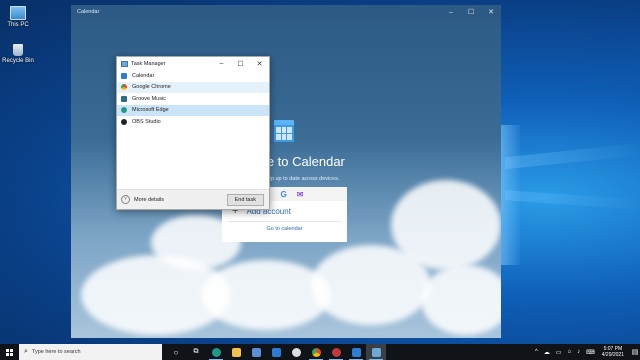  Describe the element at coordinates (300, 194) in the screenshot. I see `yahoo-mail-icon: ✉` at that location.